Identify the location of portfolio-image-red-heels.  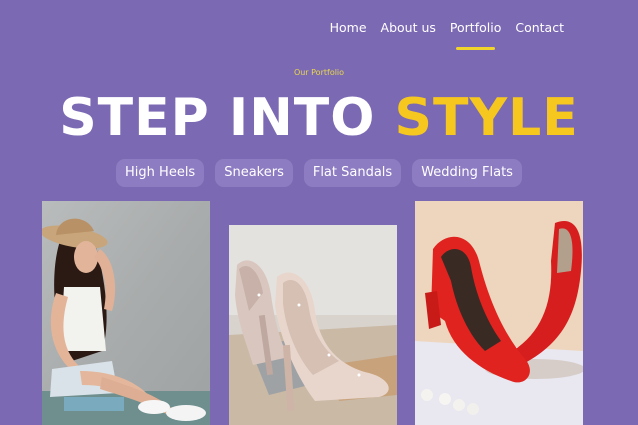
(499, 313).